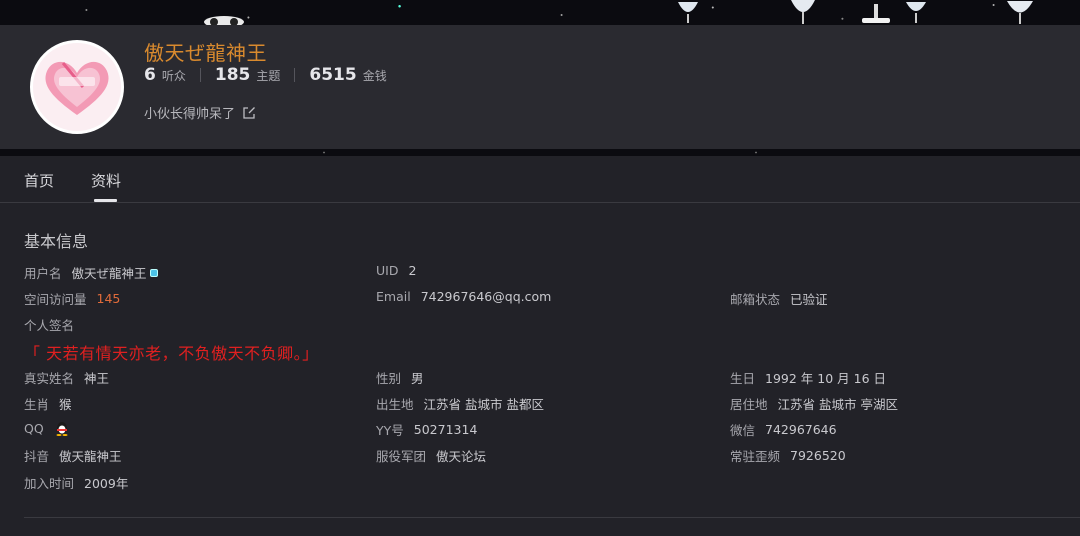 Image resolution: width=1080 pixels, height=536 pixels. What do you see at coordinates (174, 75) in the screenshot?
I see `followers-label: 听众` at bounding box center [174, 75].